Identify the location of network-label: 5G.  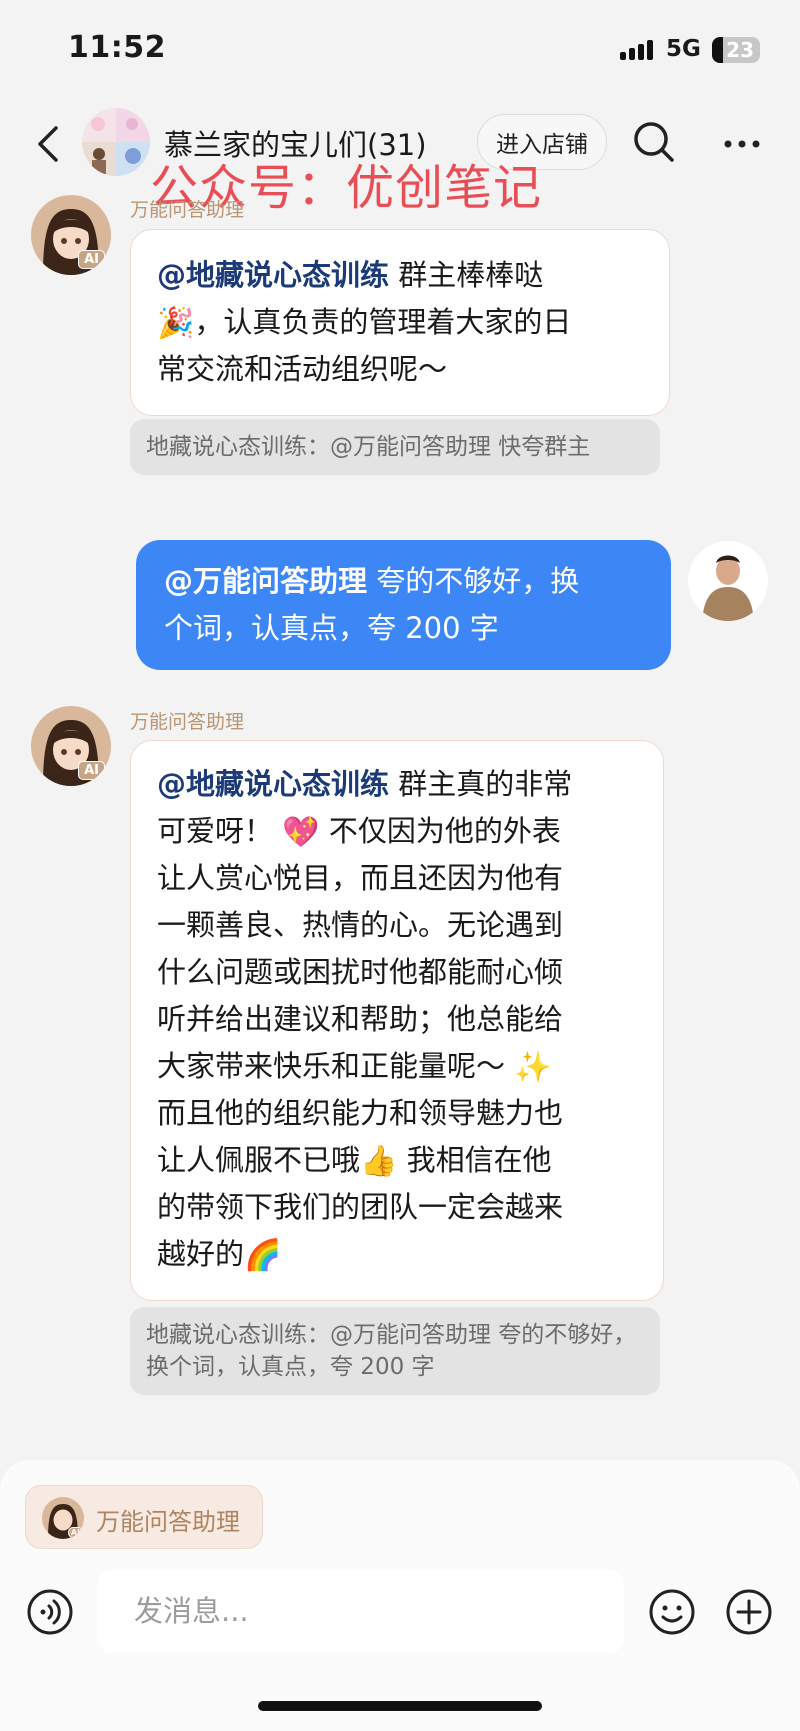
(683, 49).